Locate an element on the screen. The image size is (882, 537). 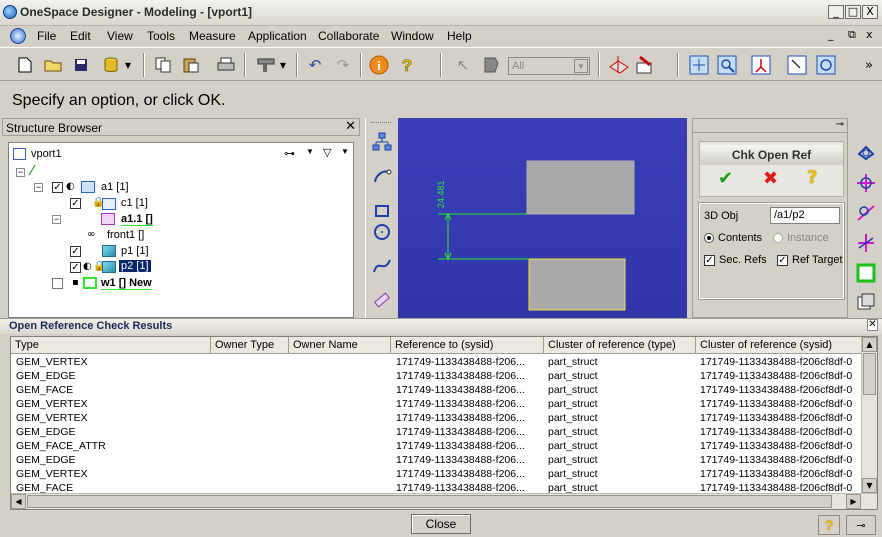
structure-browser-close-button: ✕ is located at coordinates (350, 126).